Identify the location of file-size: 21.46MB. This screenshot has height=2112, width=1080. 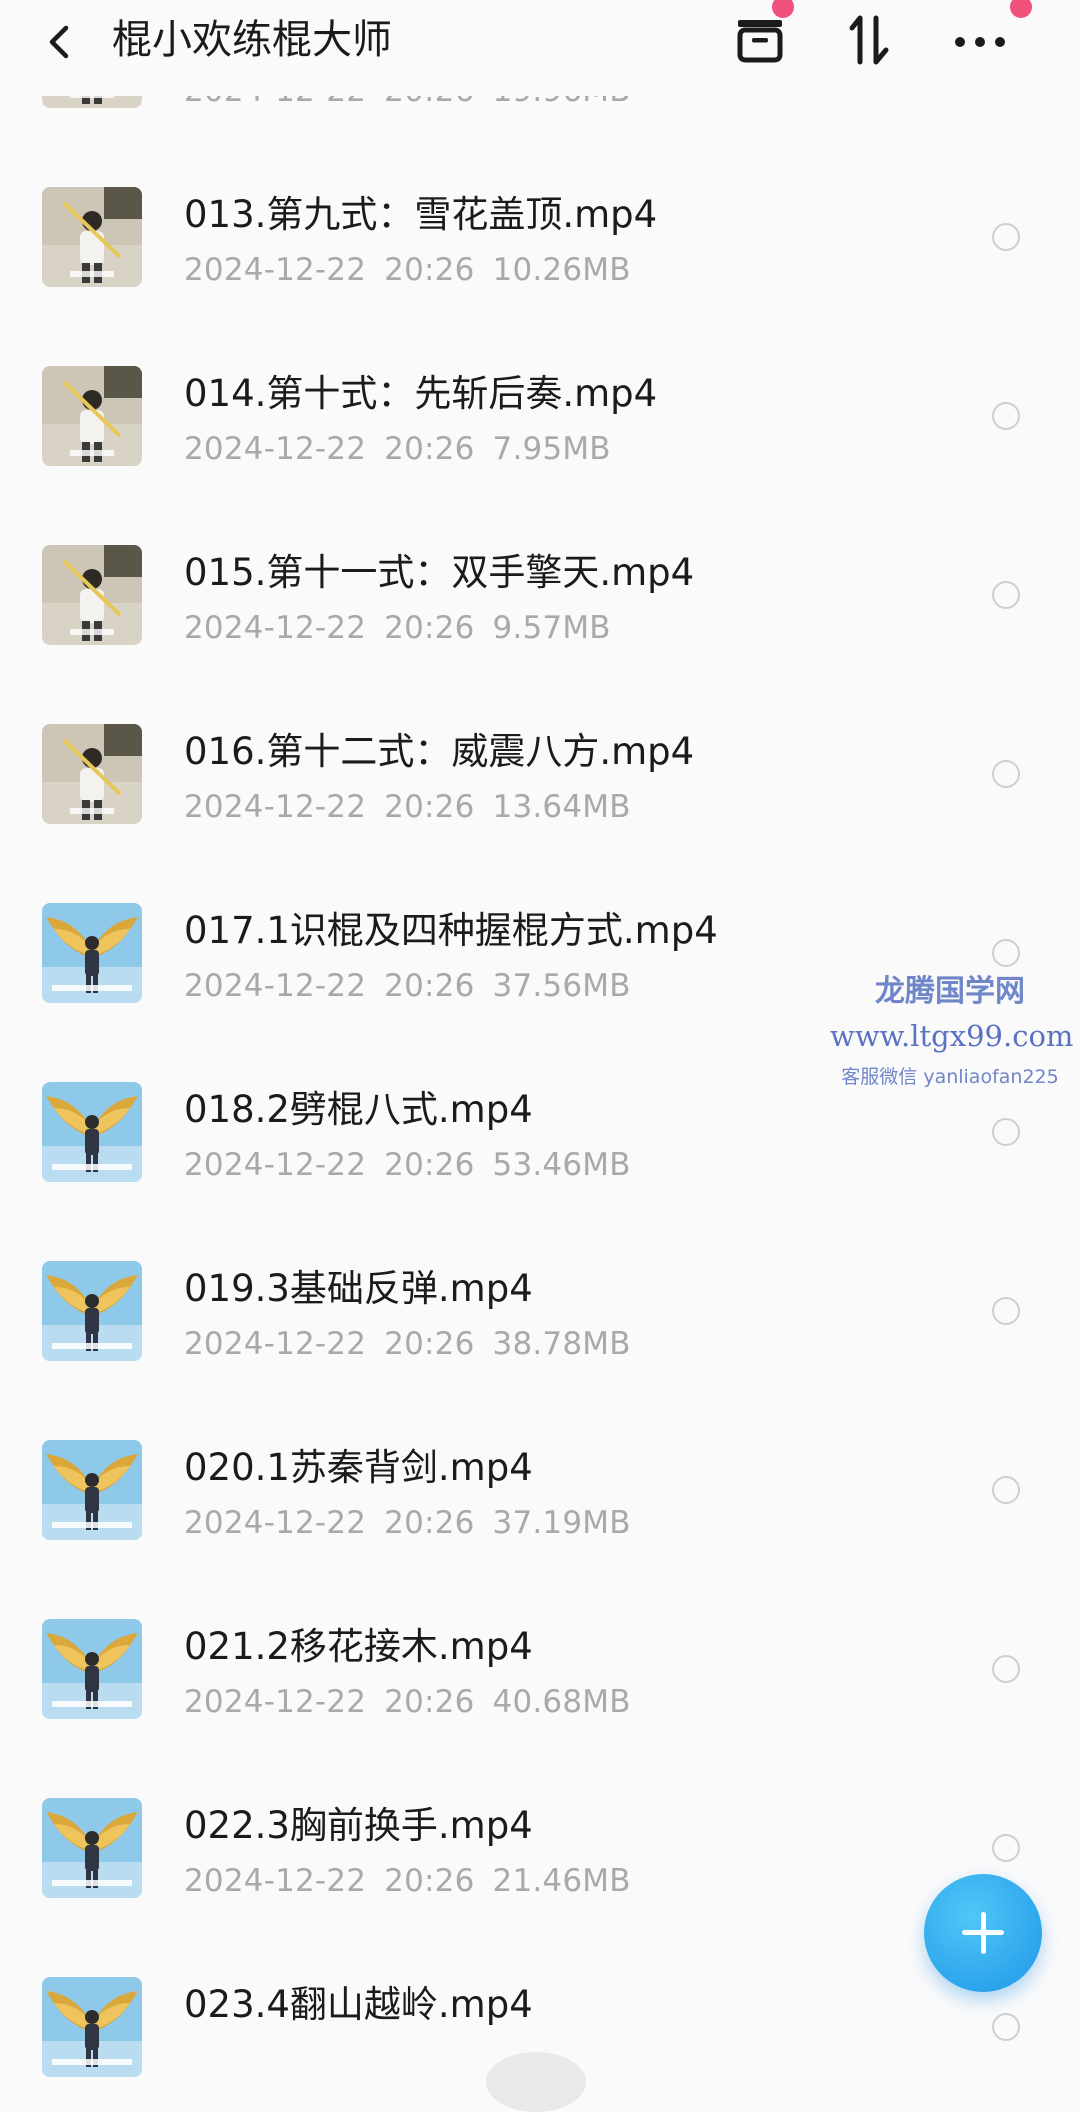
(561, 1881).